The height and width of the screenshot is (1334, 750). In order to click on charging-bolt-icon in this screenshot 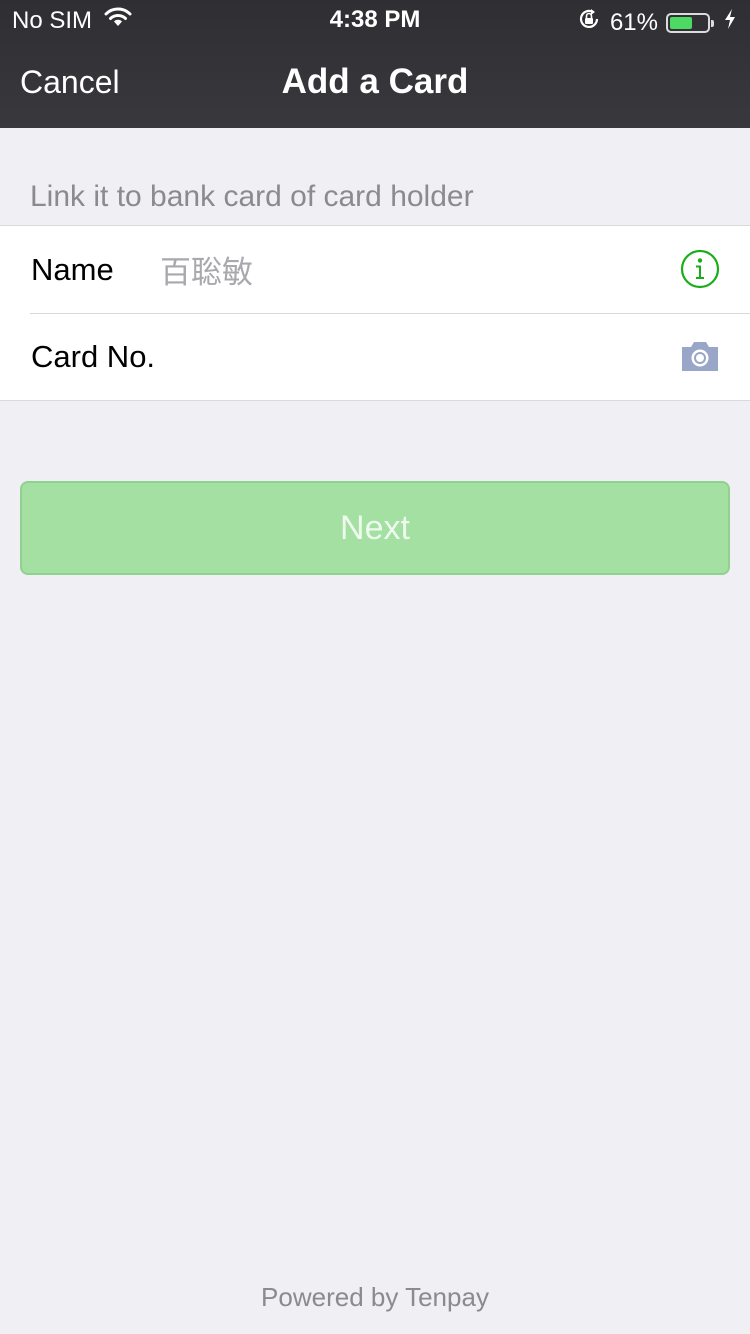, I will do `click(730, 22)`.